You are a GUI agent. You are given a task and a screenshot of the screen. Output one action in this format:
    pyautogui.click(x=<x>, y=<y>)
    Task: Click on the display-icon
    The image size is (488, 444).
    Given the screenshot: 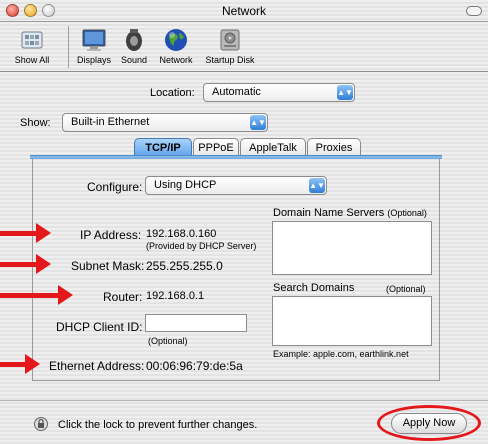 What is the action you would take?
    pyautogui.click(x=94, y=40)
    